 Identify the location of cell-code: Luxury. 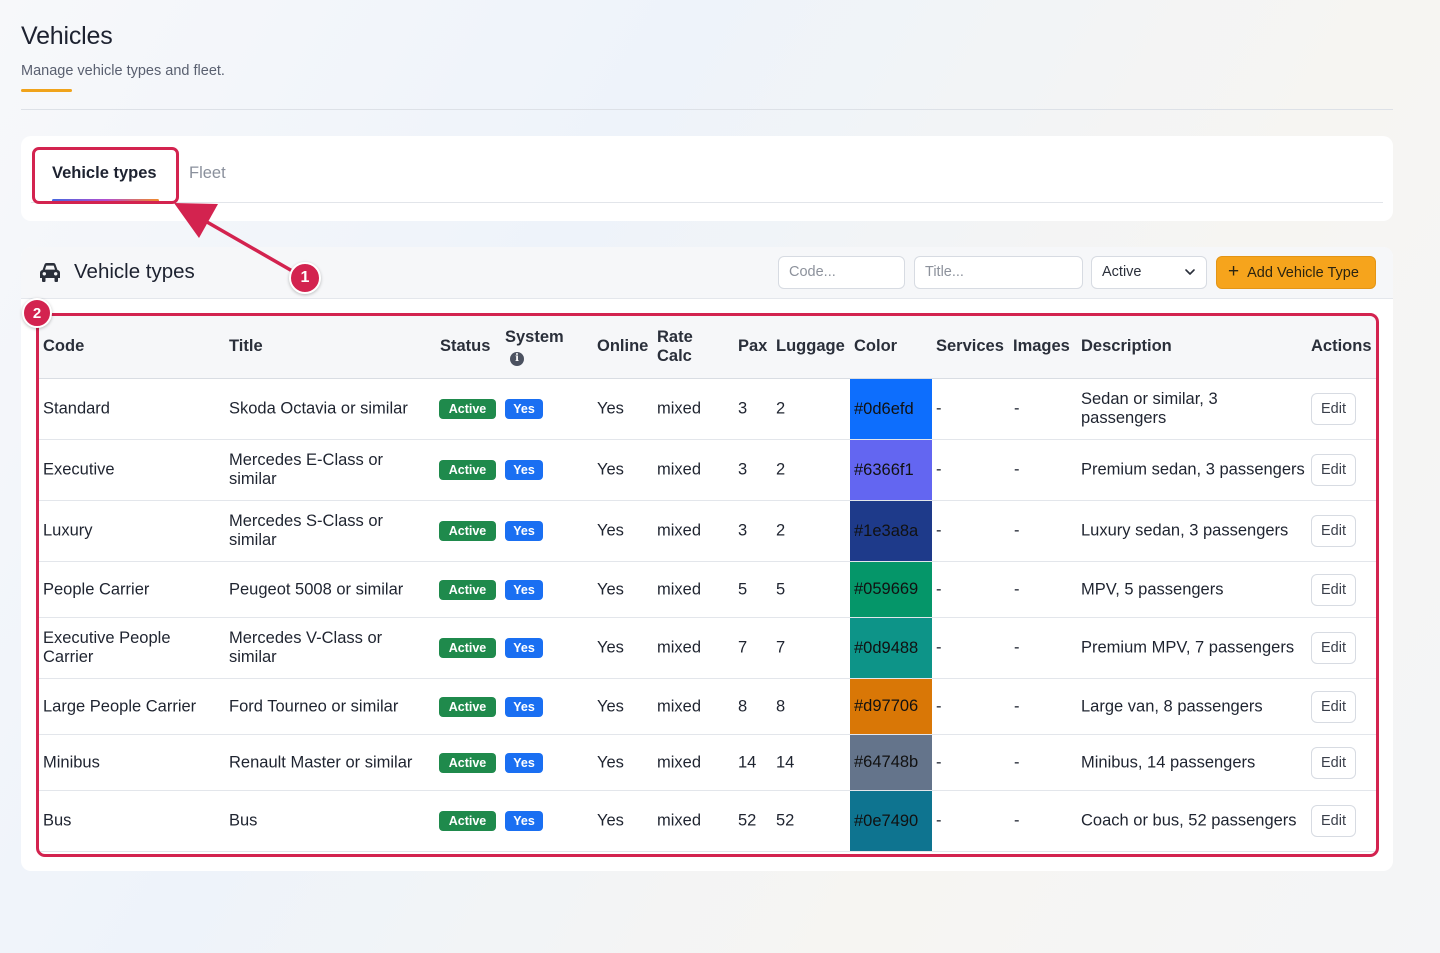
(68, 530).